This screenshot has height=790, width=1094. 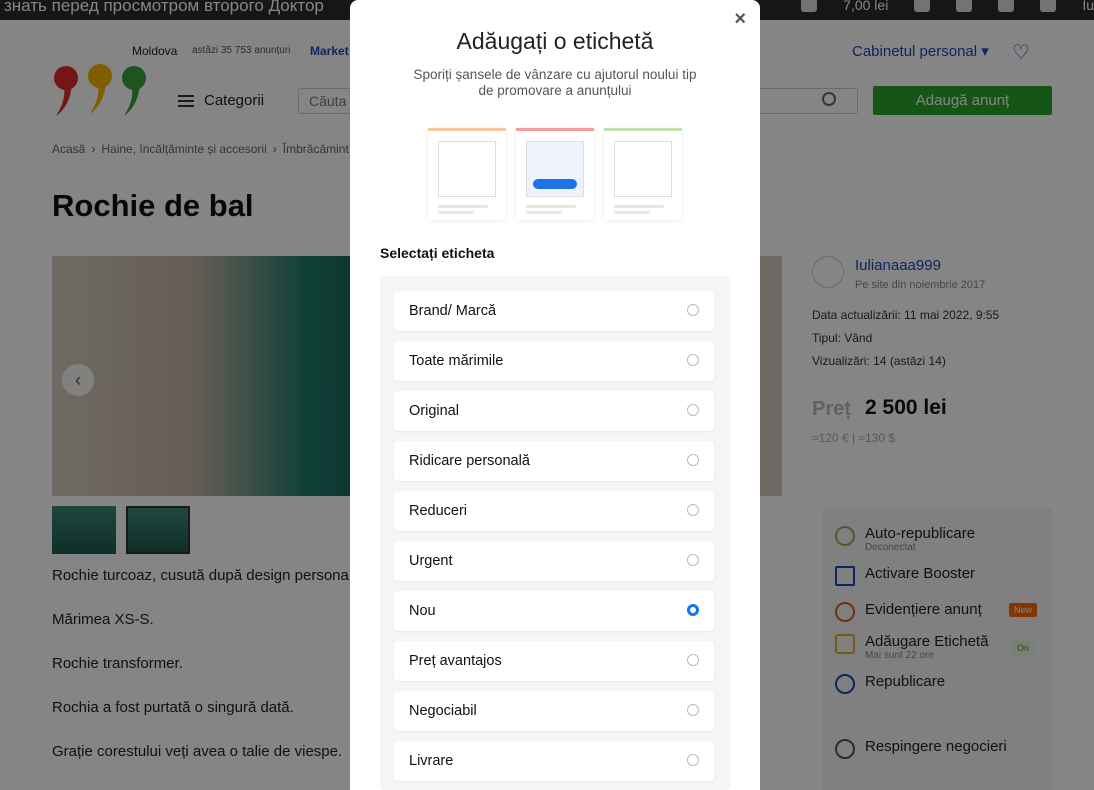 I want to click on label-option: Original, so click(x=554, y=411).